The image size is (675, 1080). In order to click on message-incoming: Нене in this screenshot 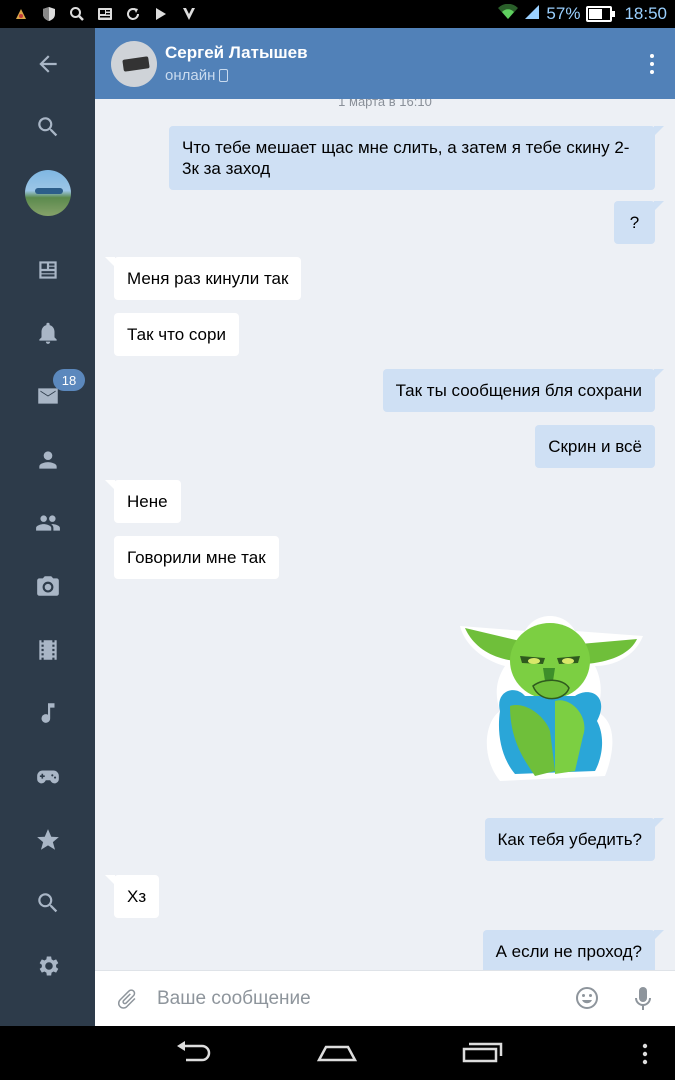, I will do `click(143, 501)`.